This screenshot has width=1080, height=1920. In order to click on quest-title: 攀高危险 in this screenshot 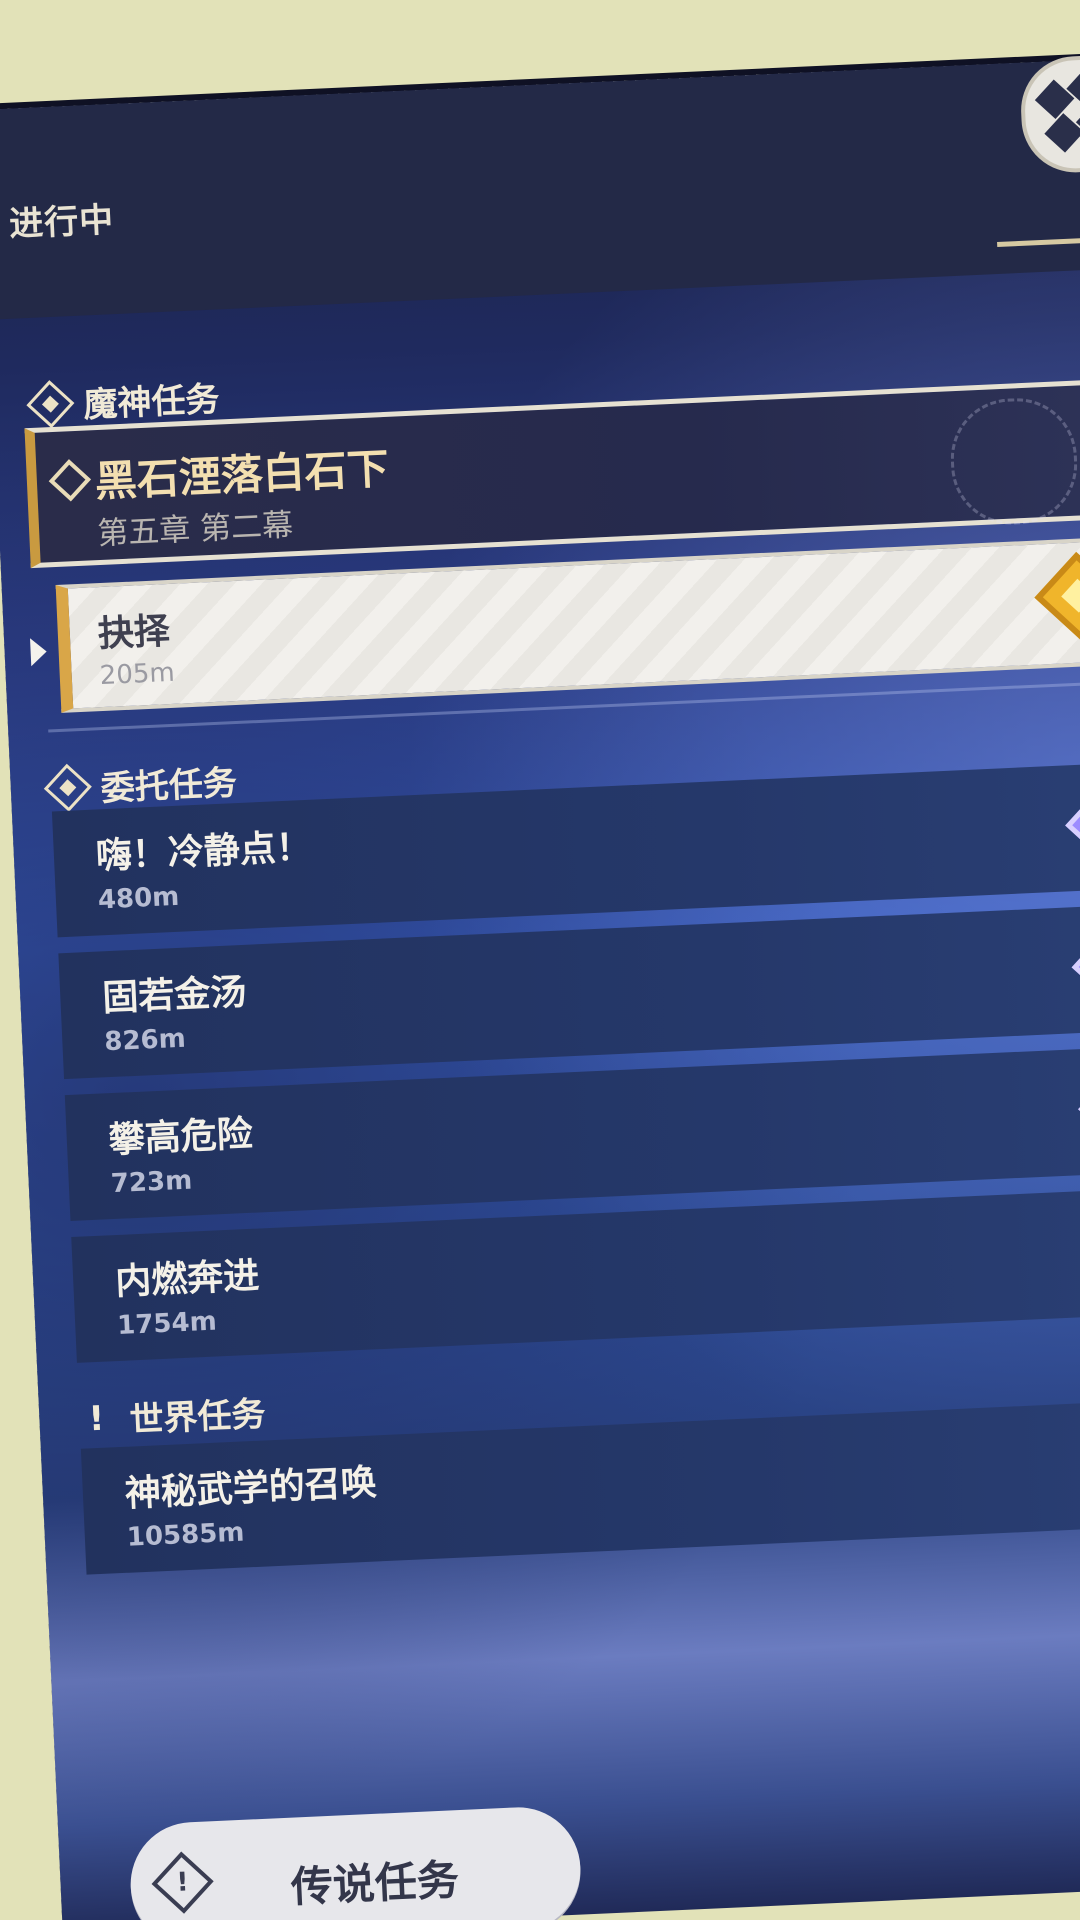, I will do `click(180, 1137)`.